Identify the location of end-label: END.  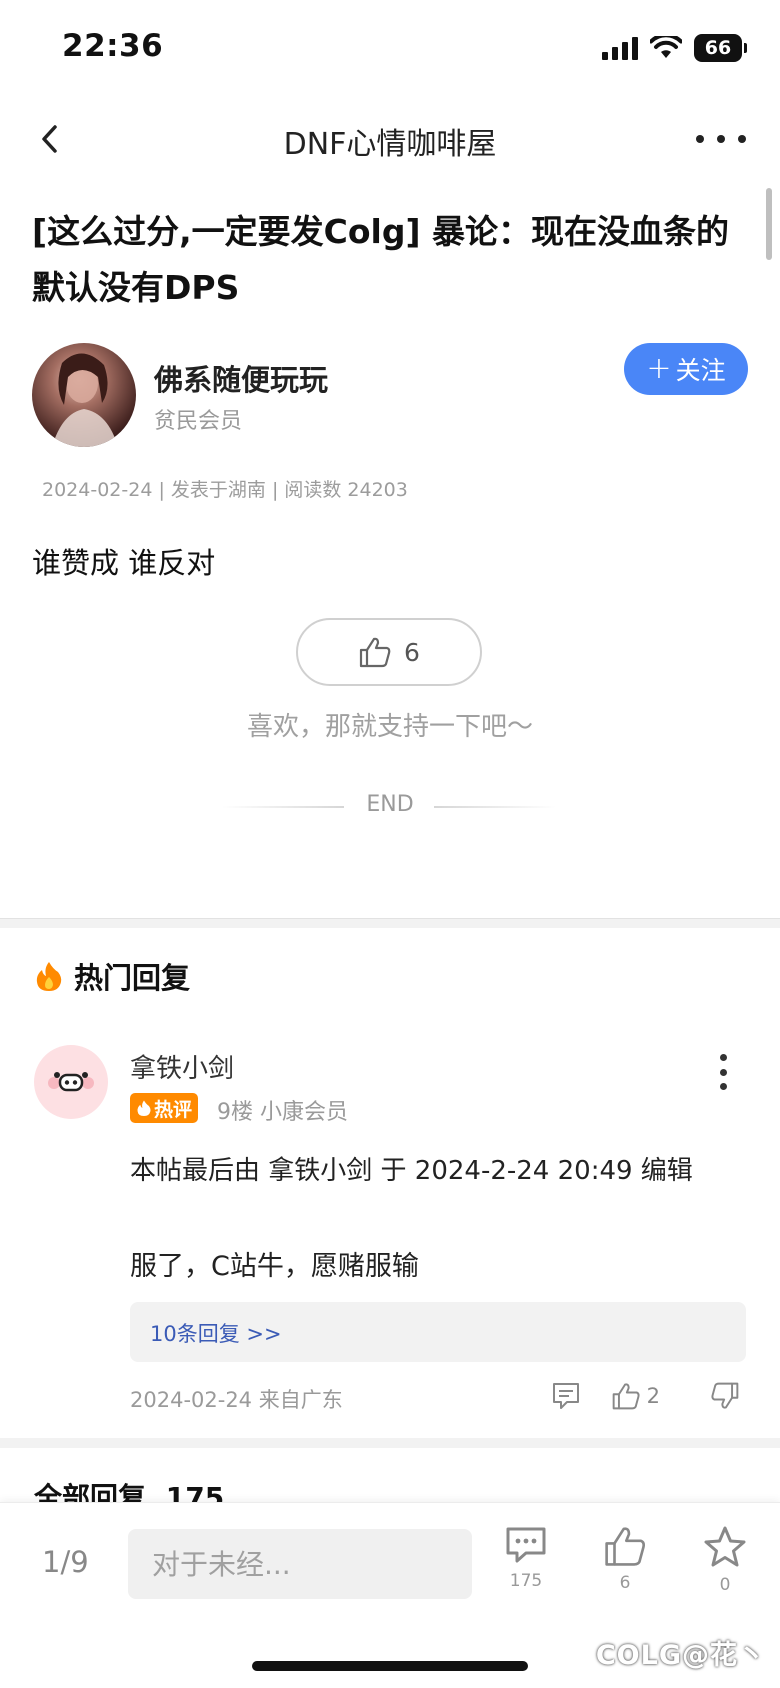
(390, 804).